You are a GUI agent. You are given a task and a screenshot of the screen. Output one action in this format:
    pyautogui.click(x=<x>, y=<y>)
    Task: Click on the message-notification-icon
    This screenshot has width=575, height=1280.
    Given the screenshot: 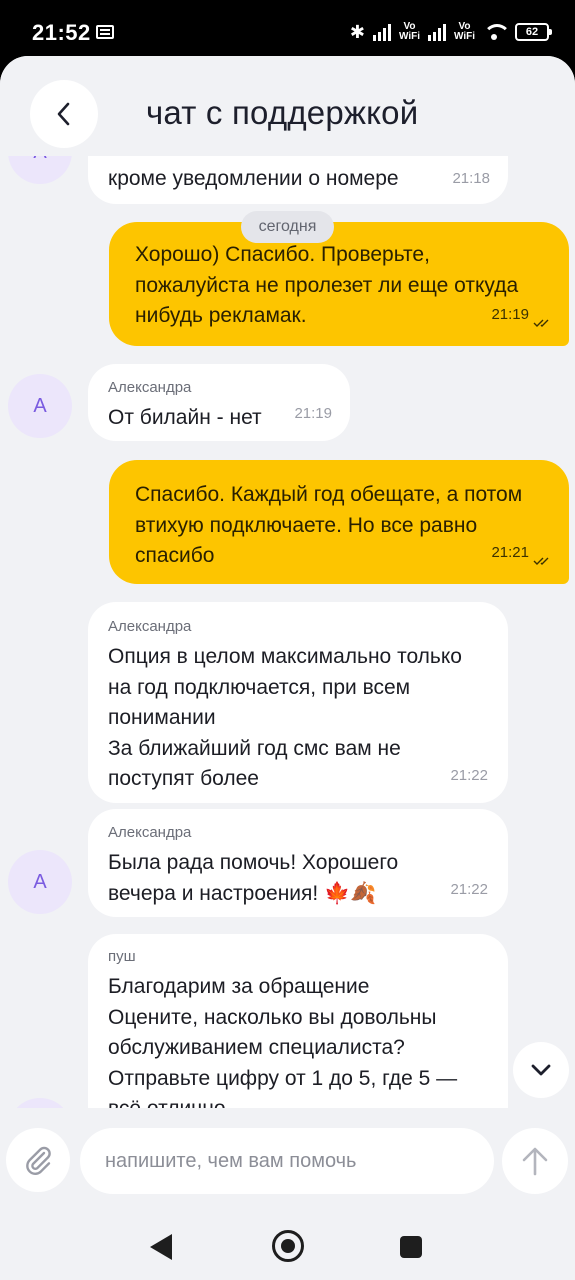 What is the action you would take?
    pyautogui.click(x=105, y=32)
    